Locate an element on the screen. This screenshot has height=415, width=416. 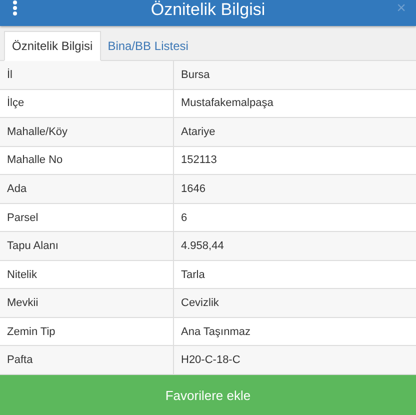
add-to-favorites-button: Favorilere ekle is located at coordinates (208, 395).